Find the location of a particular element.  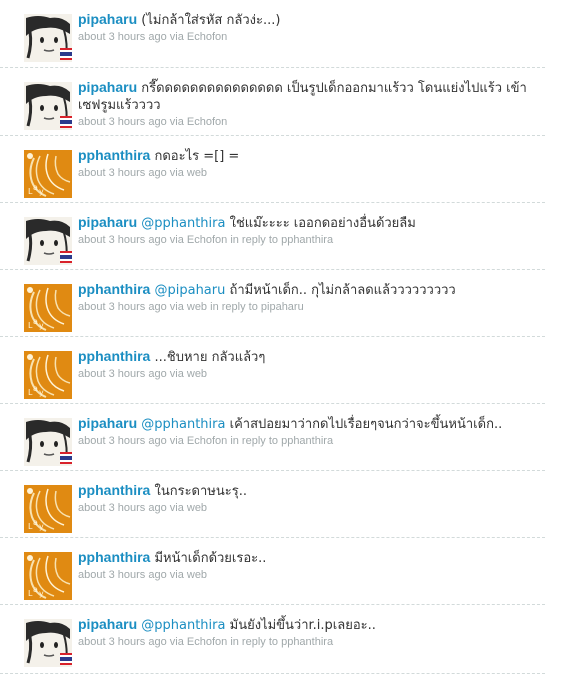

tweet-text: ถ้ามีหน้าเด็ก.. กุไม่กล้าลดแล้ววววววววว is located at coordinates (342, 290).